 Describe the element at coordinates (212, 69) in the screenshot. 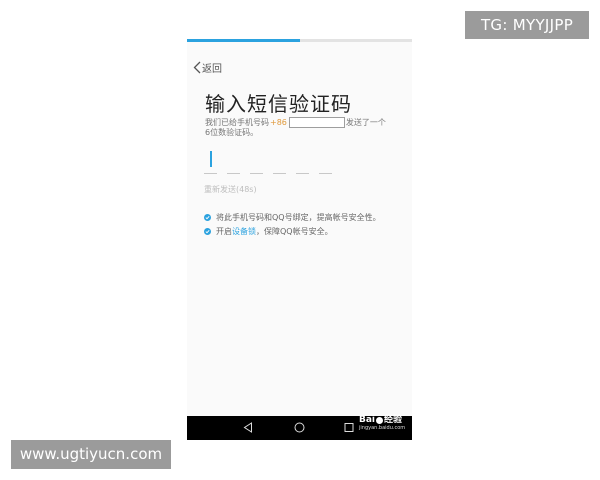

I see `back-label: 返回` at that location.